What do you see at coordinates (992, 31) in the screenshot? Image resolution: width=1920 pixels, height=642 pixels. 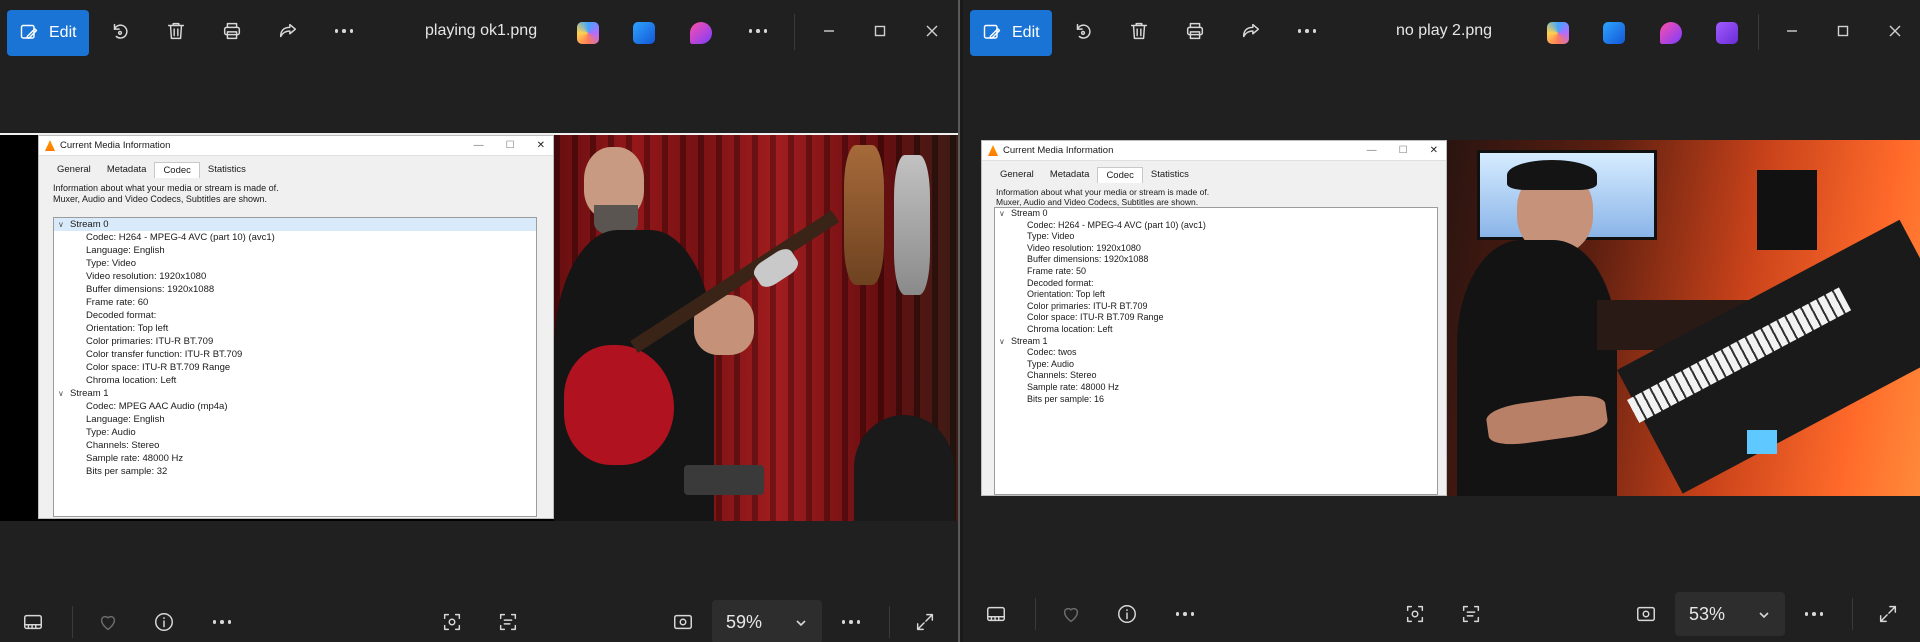 I see `edit-icon` at bounding box center [992, 31].